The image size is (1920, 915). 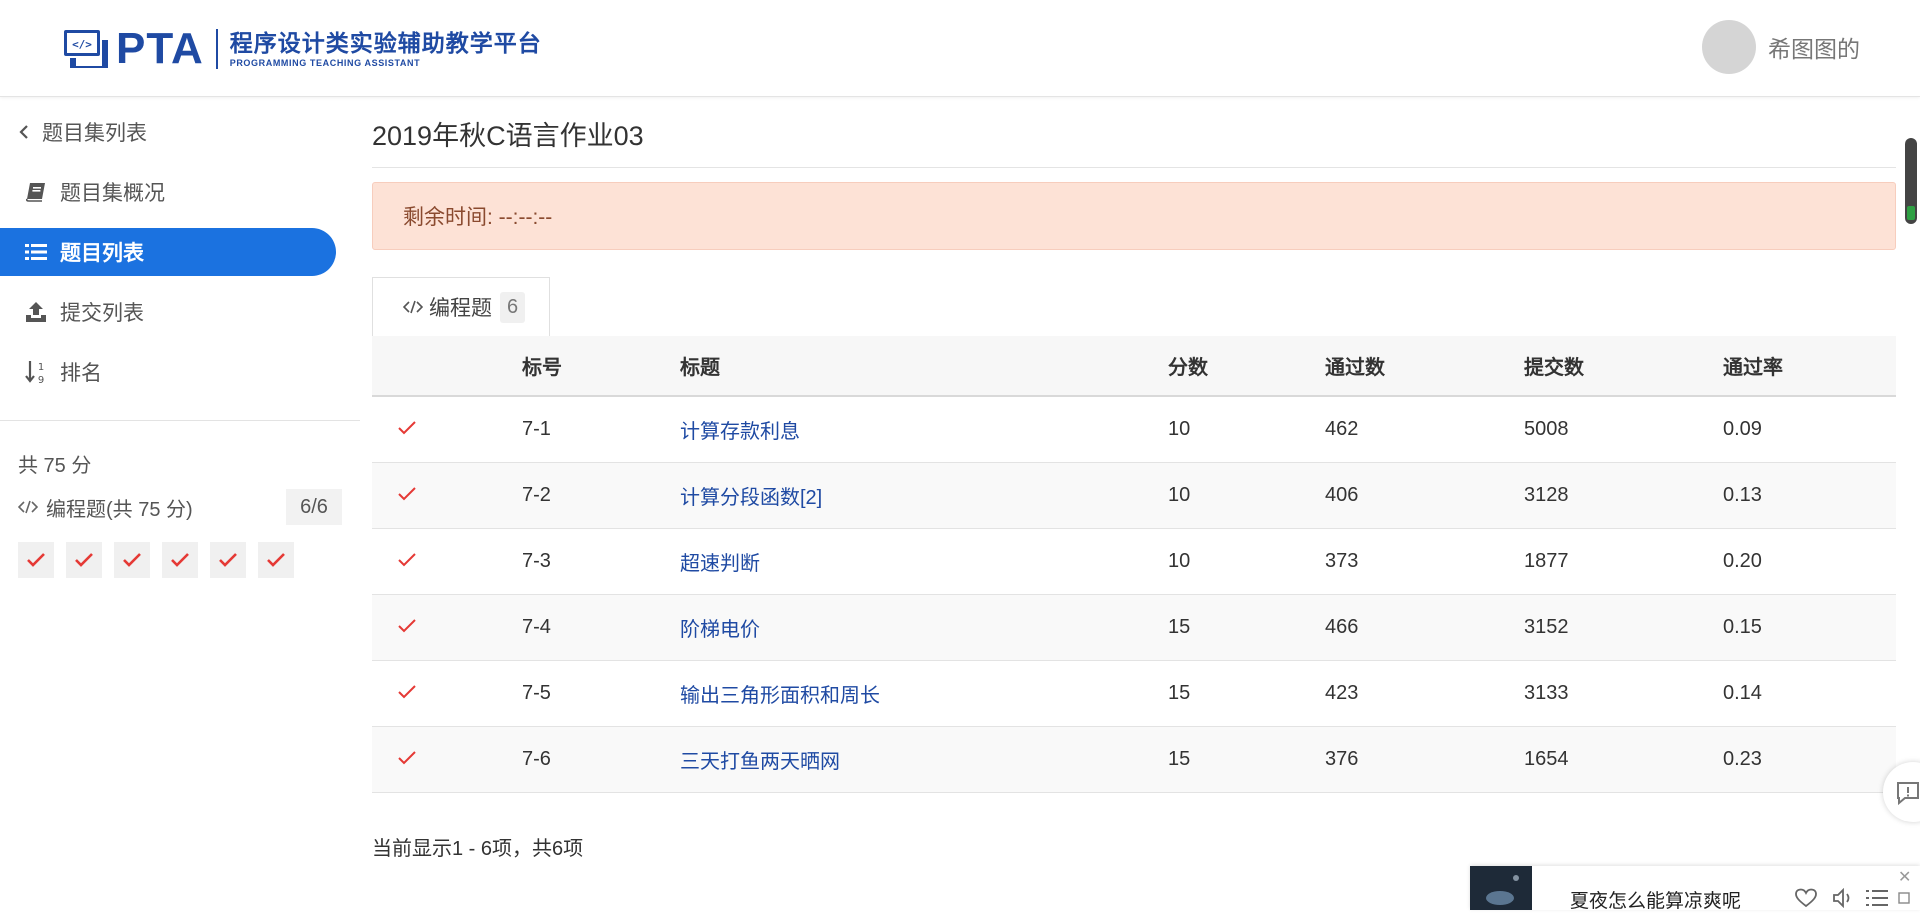 What do you see at coordinates (102, 313) in the screenshot?
I see `sidebar-item-label: 提交列表` at bounding box center [102, 313].